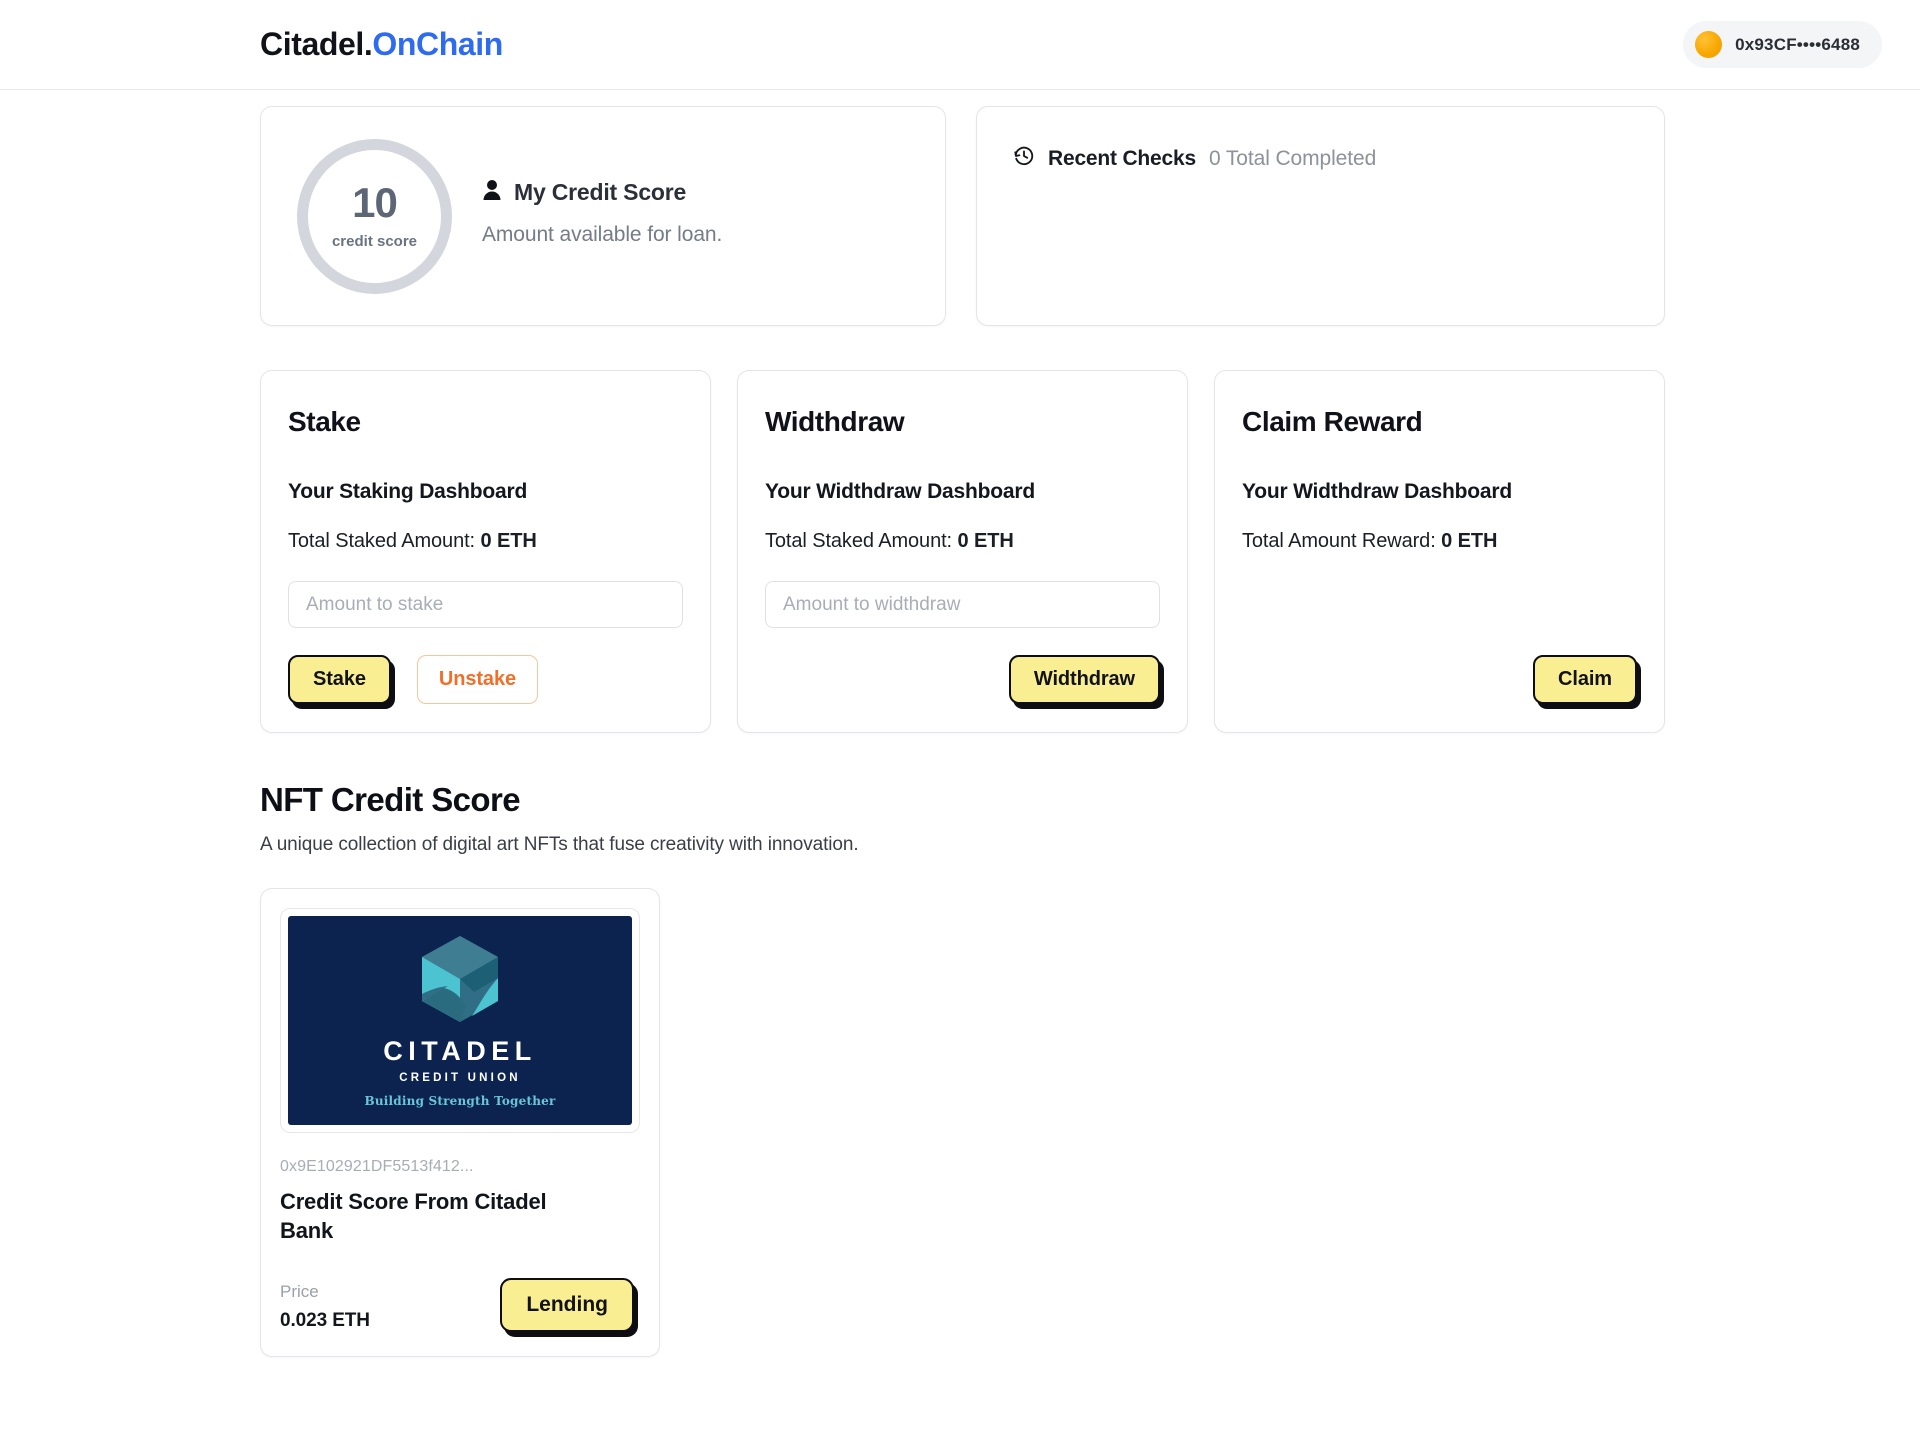  I want to click on lending-button: Lending, so click(567, 1305).